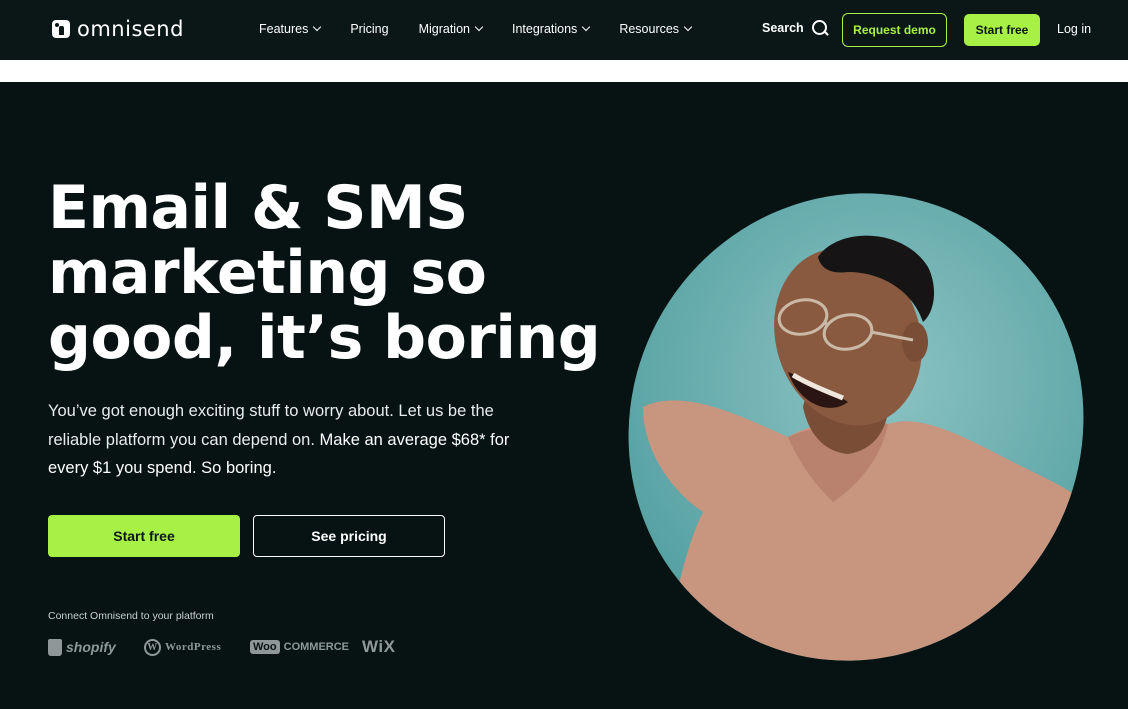 The image size is (1128, 709). I want to click on headline-line: marketing so, so click(267, 273).